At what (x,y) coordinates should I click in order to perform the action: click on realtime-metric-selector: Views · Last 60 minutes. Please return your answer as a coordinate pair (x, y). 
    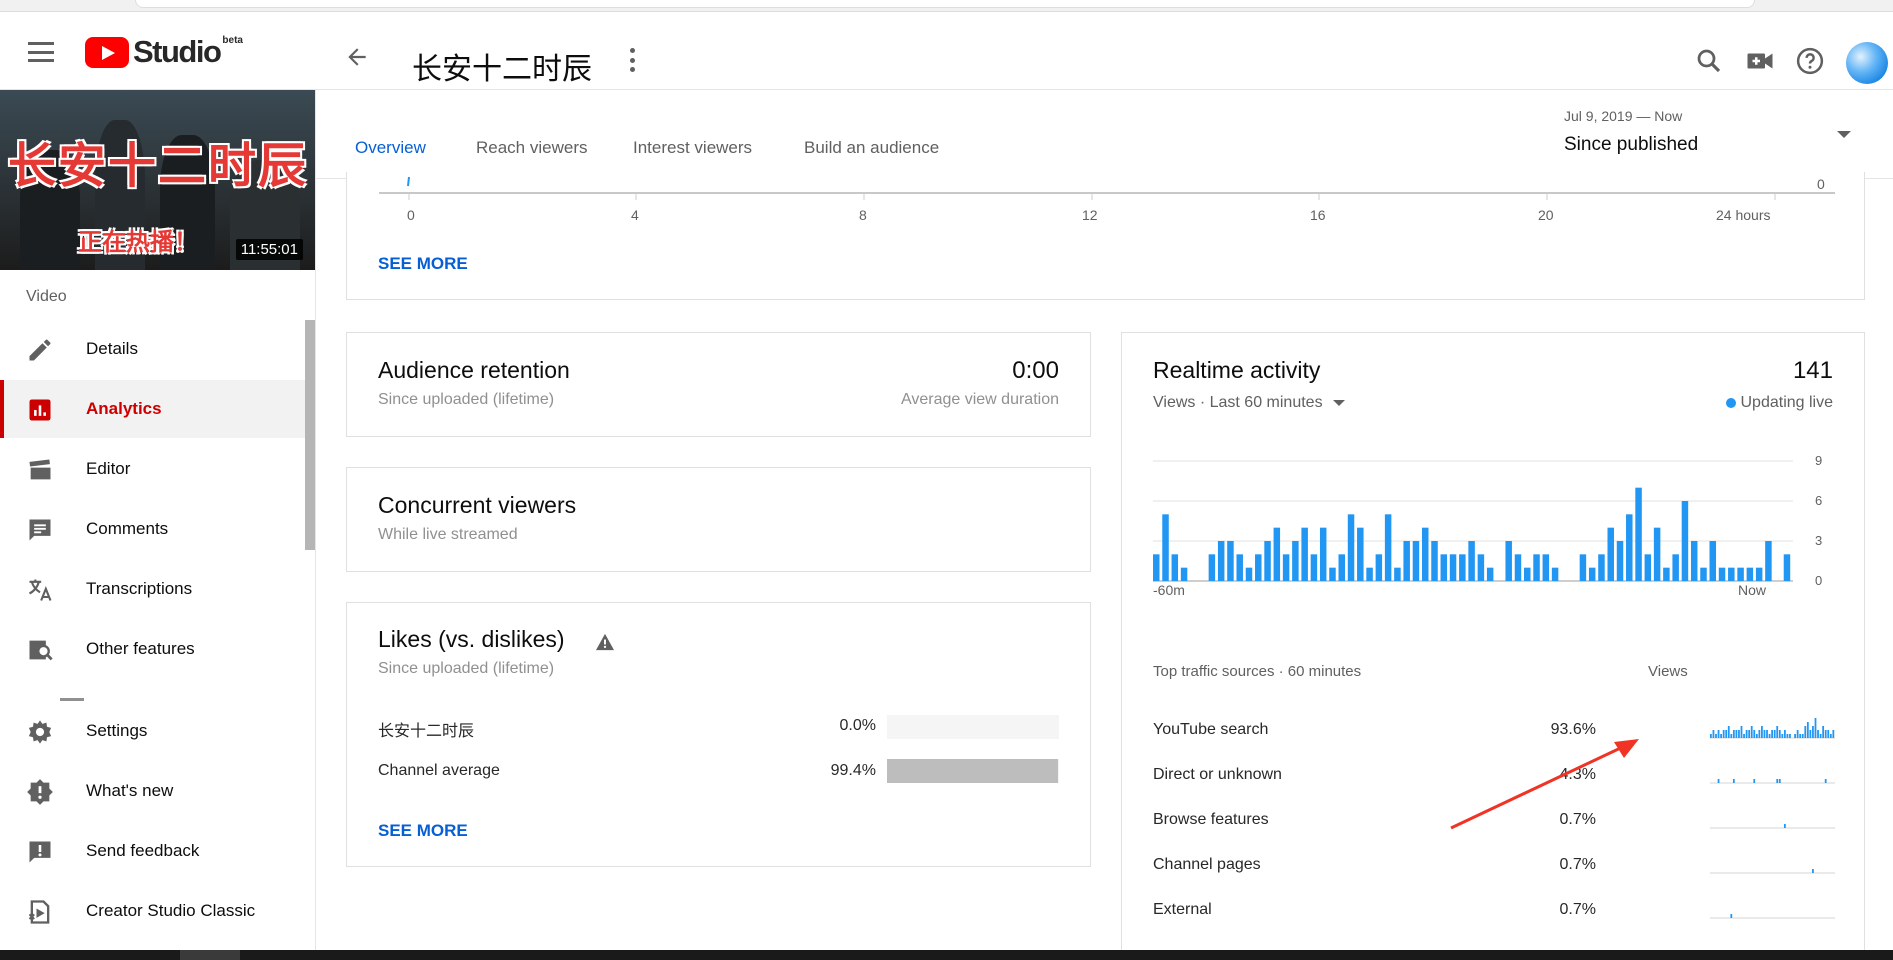
    Looking at the image, I should click on (1249, 403).